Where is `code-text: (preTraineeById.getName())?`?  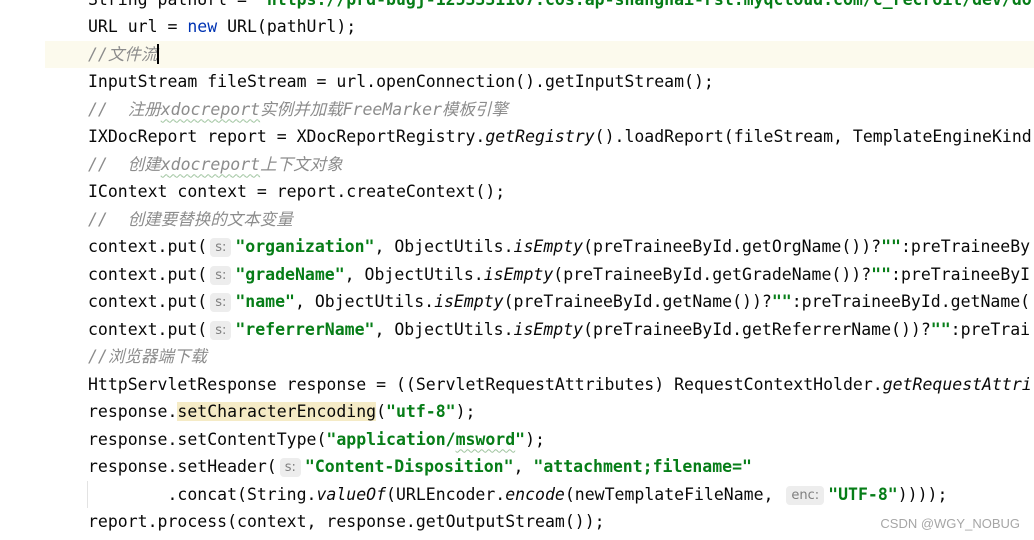
code-text: (preTraineeById.getName())? is located at coordinates (638, 301).